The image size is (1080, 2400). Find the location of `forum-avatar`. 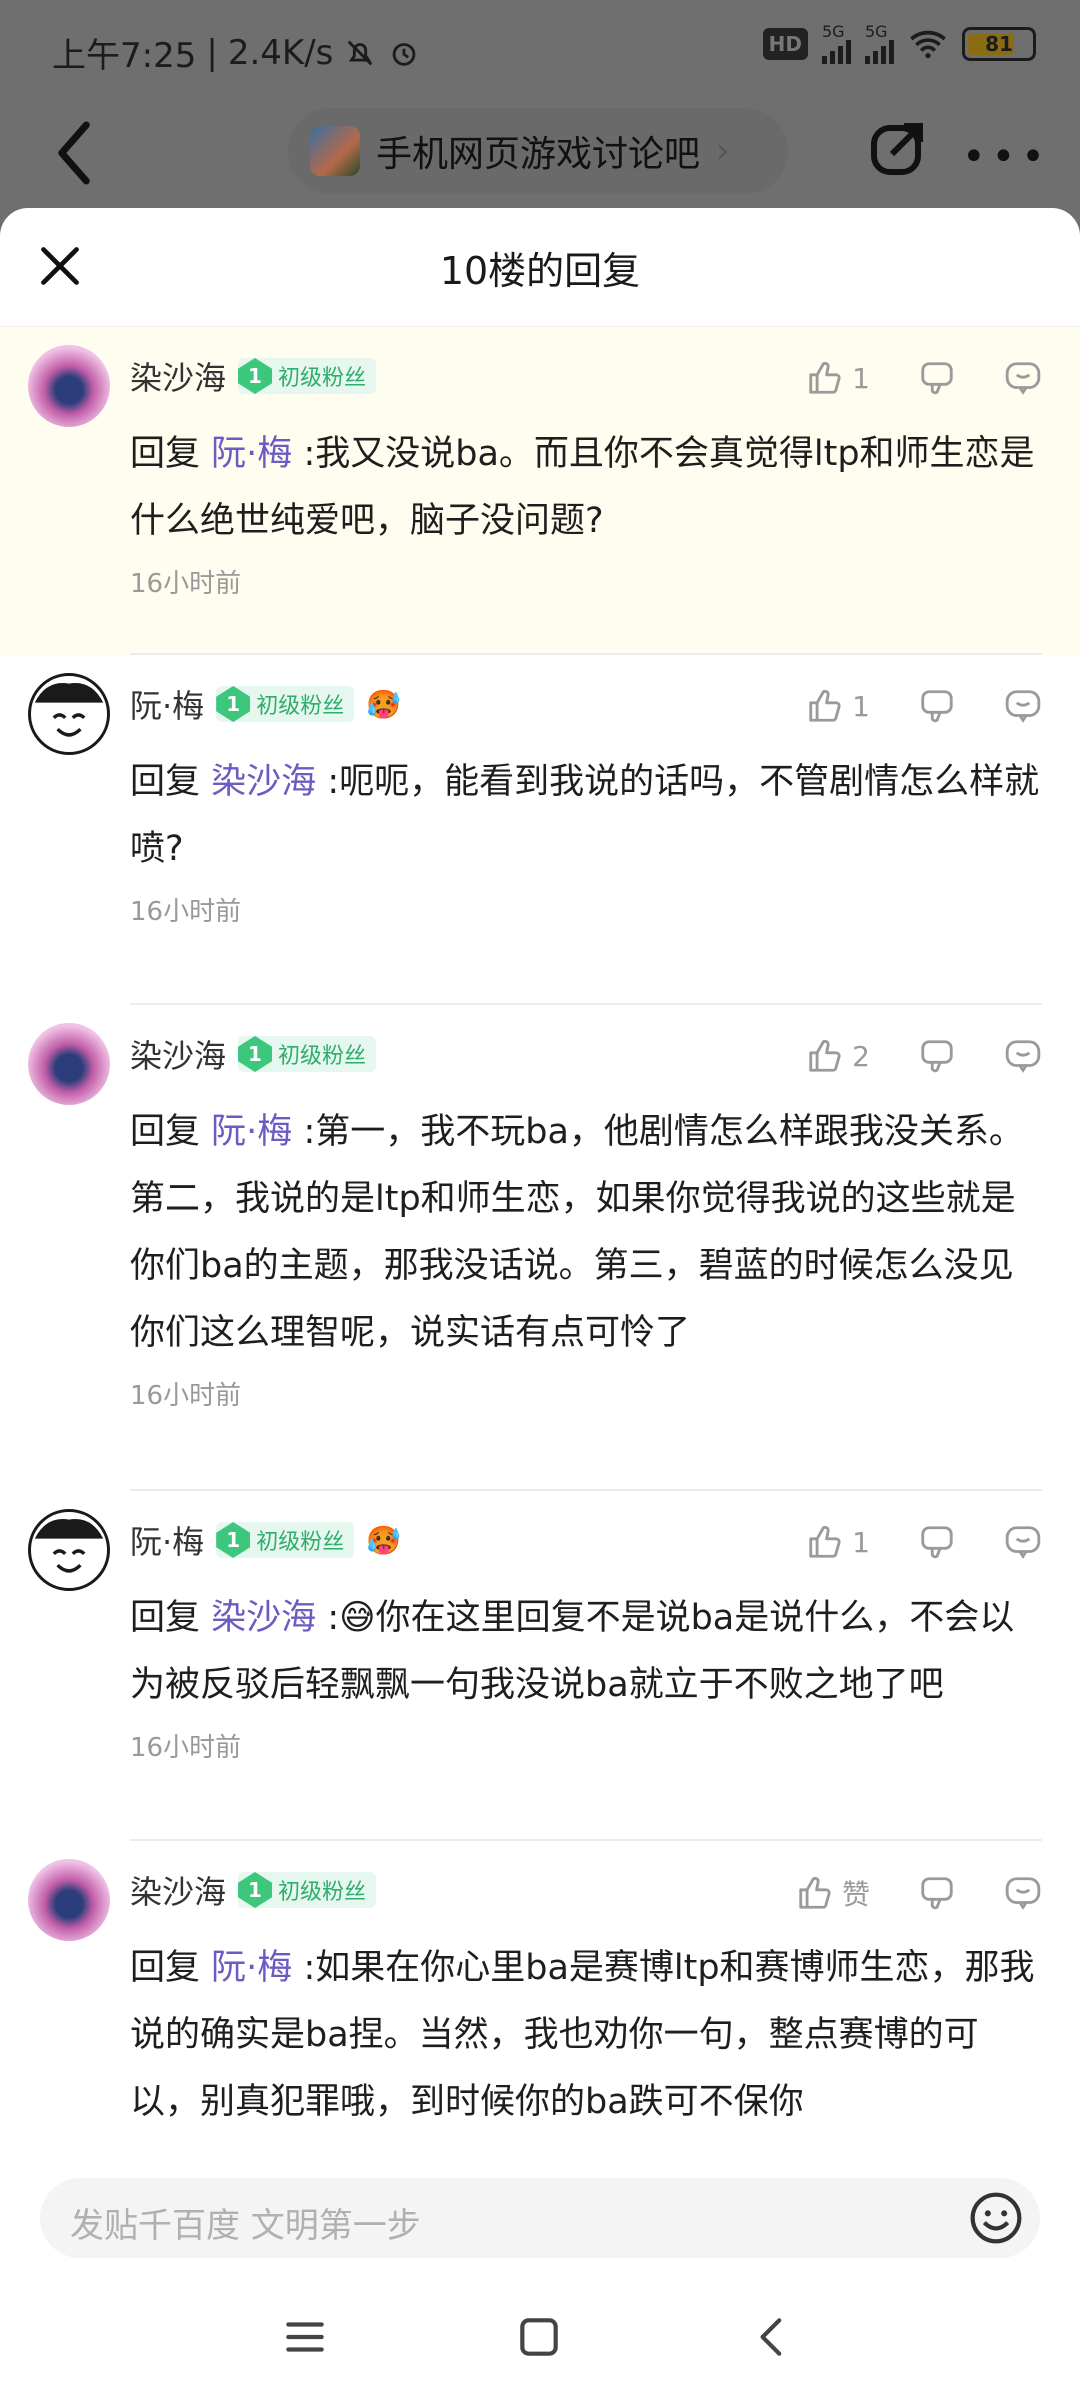

forum-avatar is located at coordinates (335, 151).